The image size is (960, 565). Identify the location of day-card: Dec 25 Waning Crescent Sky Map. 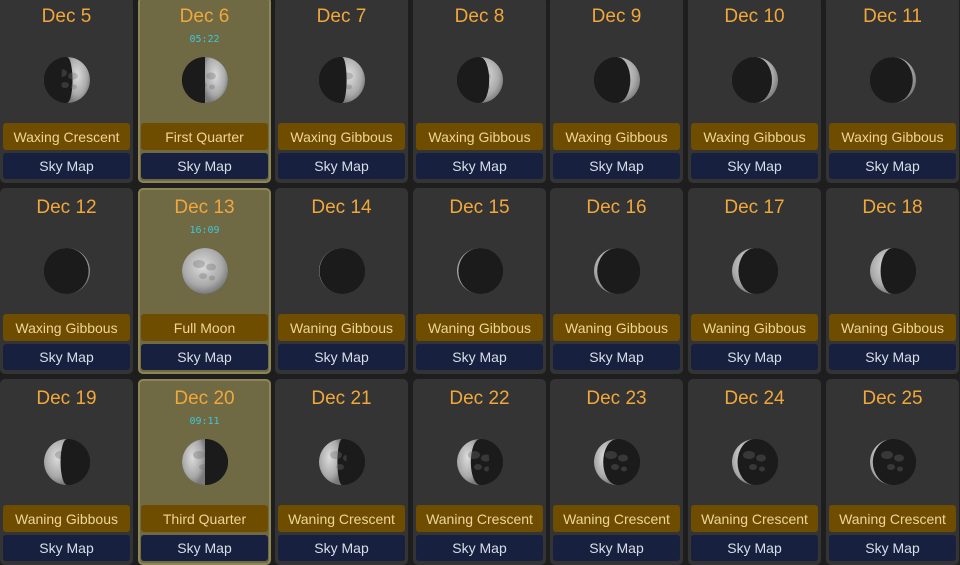
(892, 472).